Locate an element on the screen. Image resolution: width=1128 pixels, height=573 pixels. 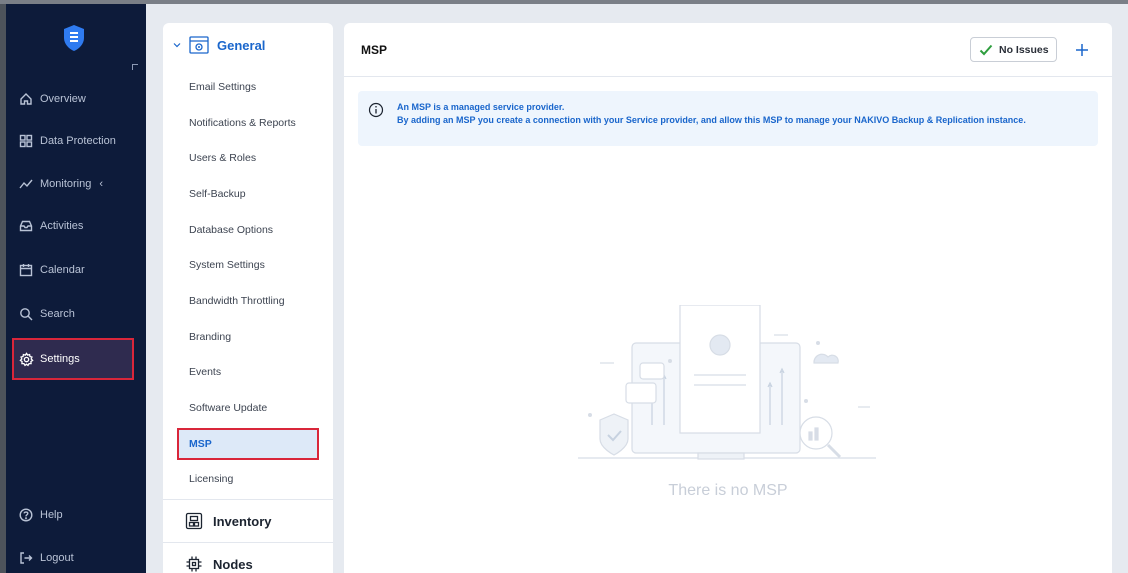
info-icon is located at coordinates (376, 110).